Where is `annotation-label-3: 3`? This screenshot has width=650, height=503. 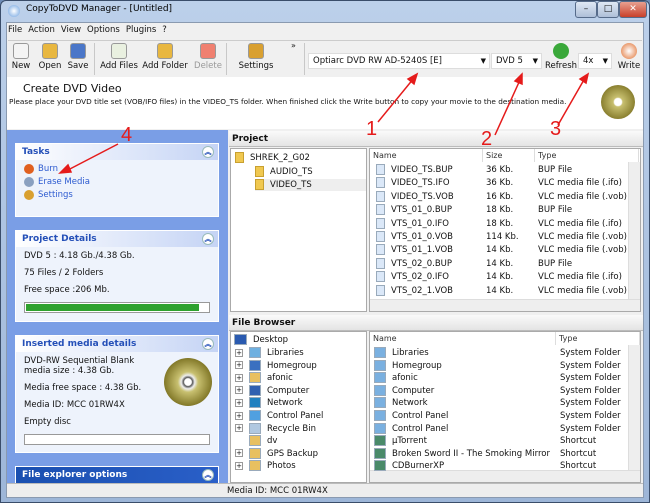
annotation-label-3: 3 is located at coordinates (556, 129).